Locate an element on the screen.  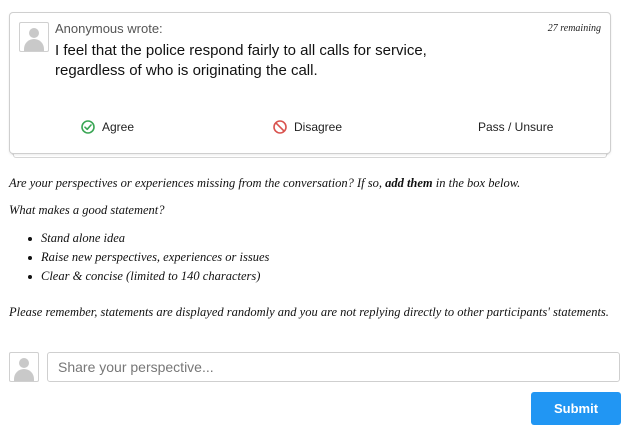
disagree-label: Disagree is located at coordinates (318, 127).